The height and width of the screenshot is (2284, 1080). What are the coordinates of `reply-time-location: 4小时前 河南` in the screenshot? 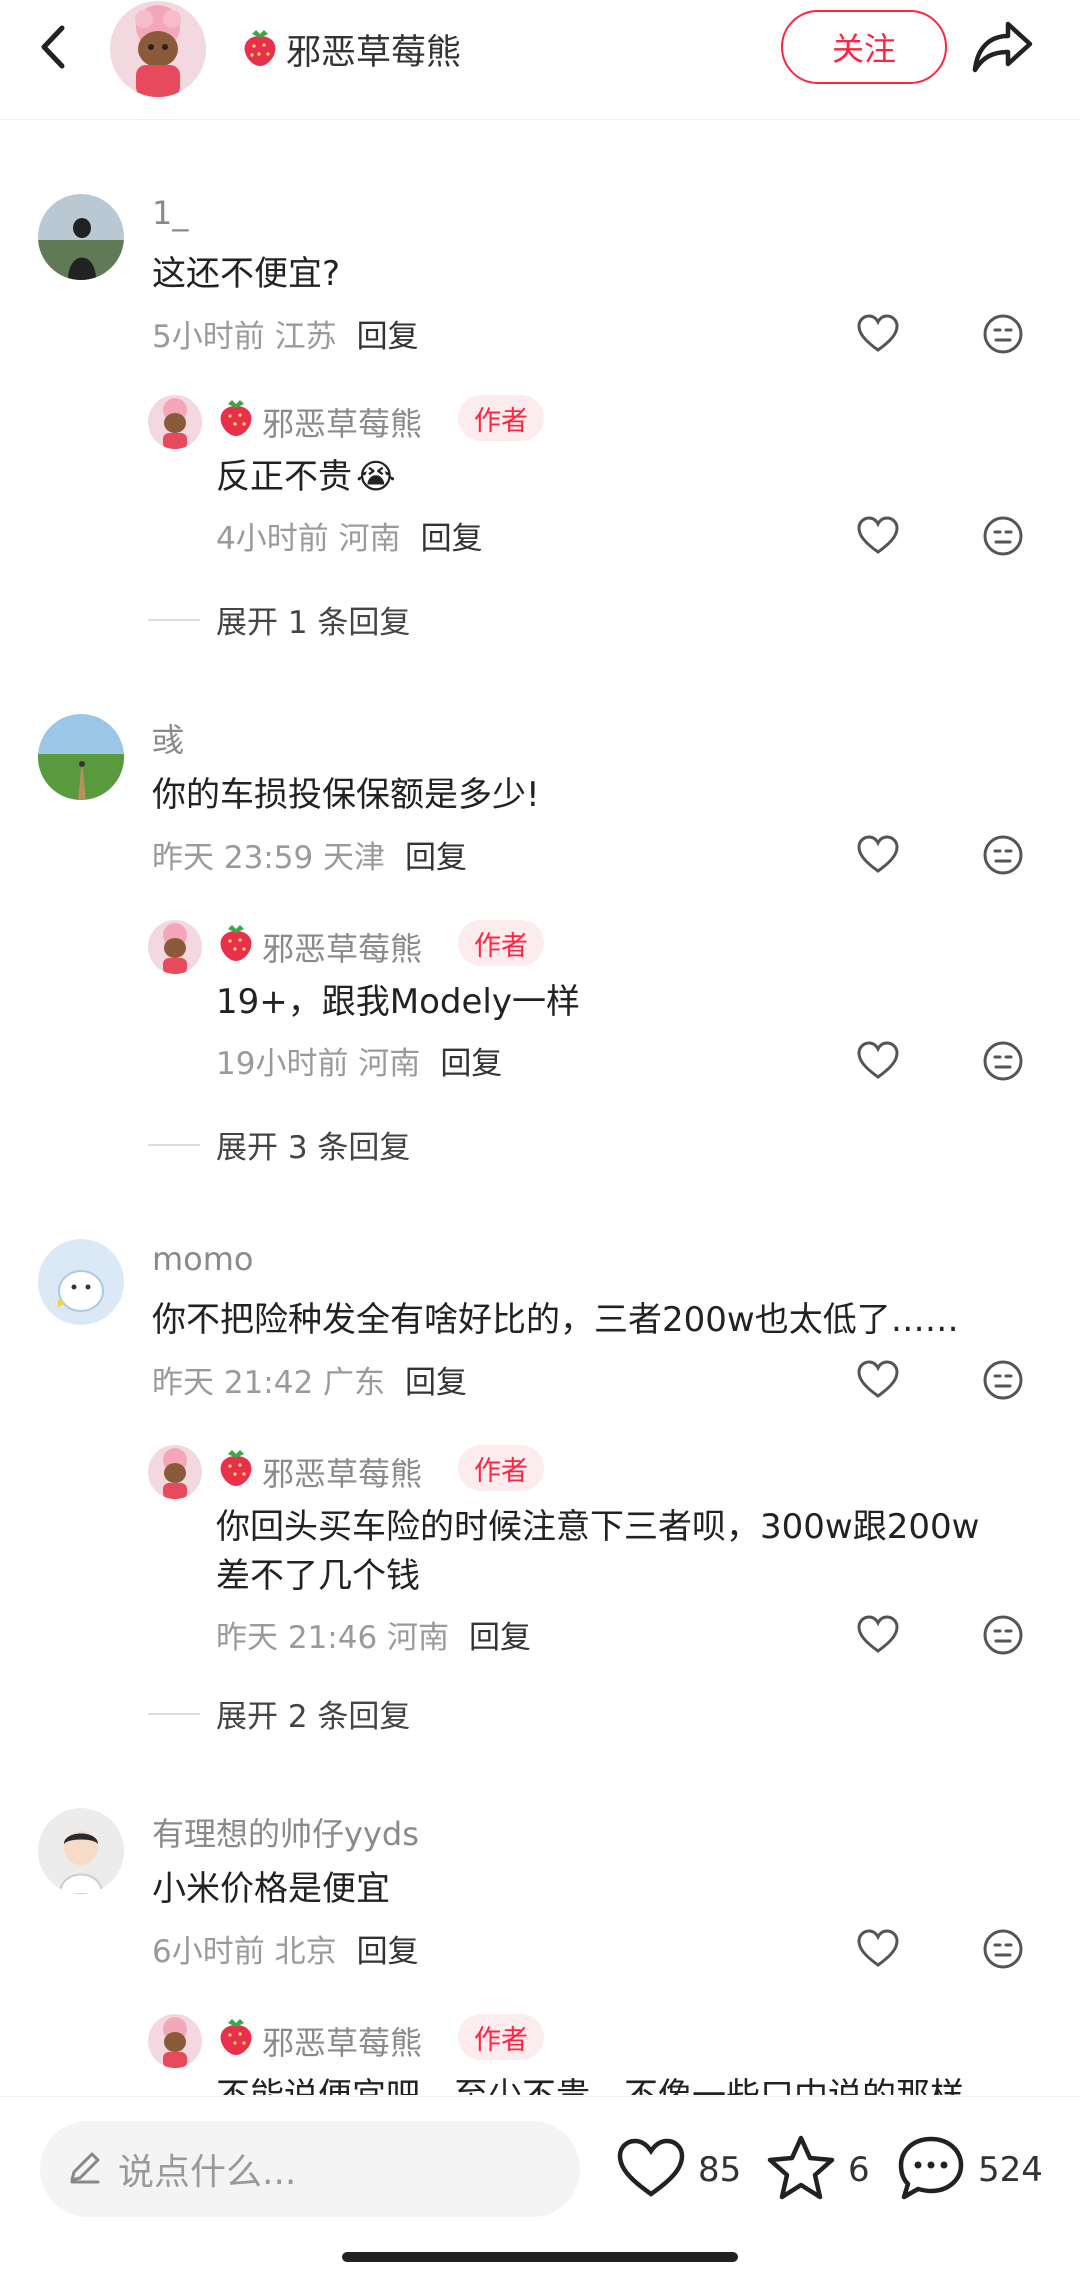 It's located at (308, 539).